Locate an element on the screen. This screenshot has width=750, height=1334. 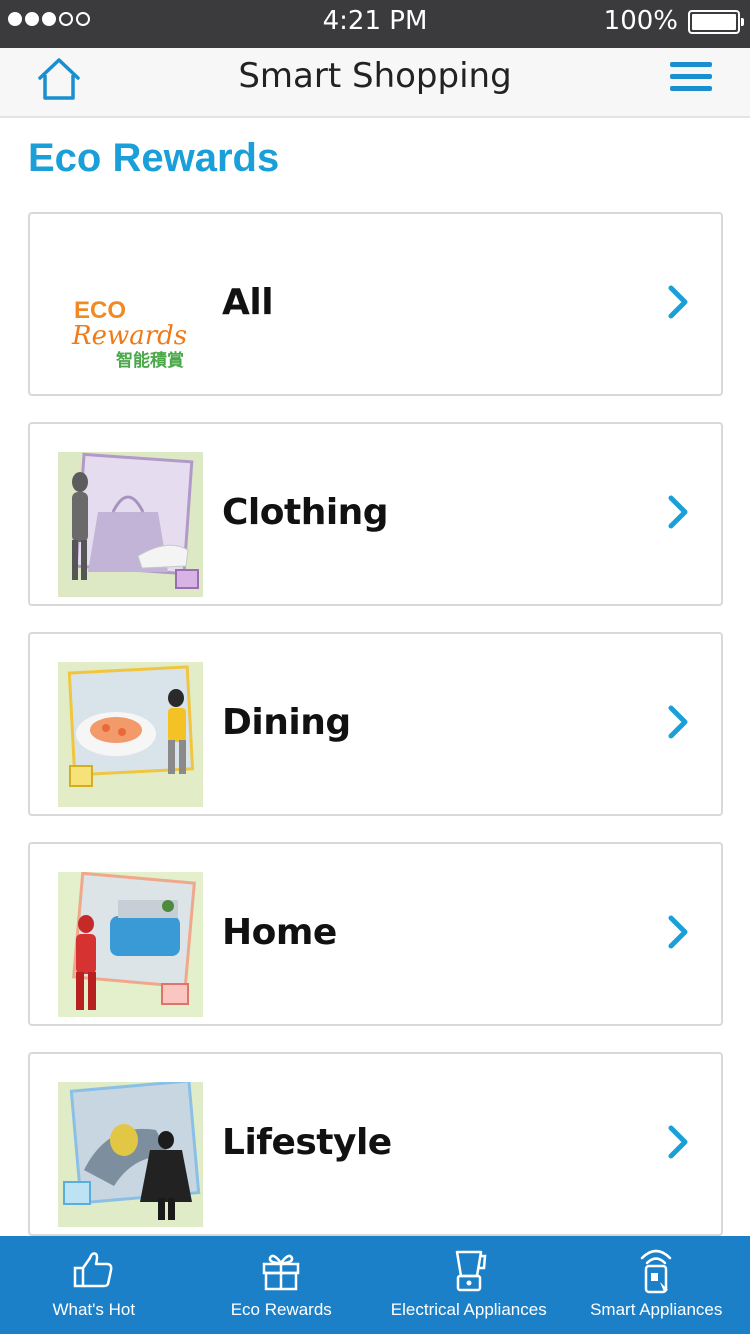
eco-rewards-logo: ECO Rewards 智能積賞 is located at coordinates (130, 314).